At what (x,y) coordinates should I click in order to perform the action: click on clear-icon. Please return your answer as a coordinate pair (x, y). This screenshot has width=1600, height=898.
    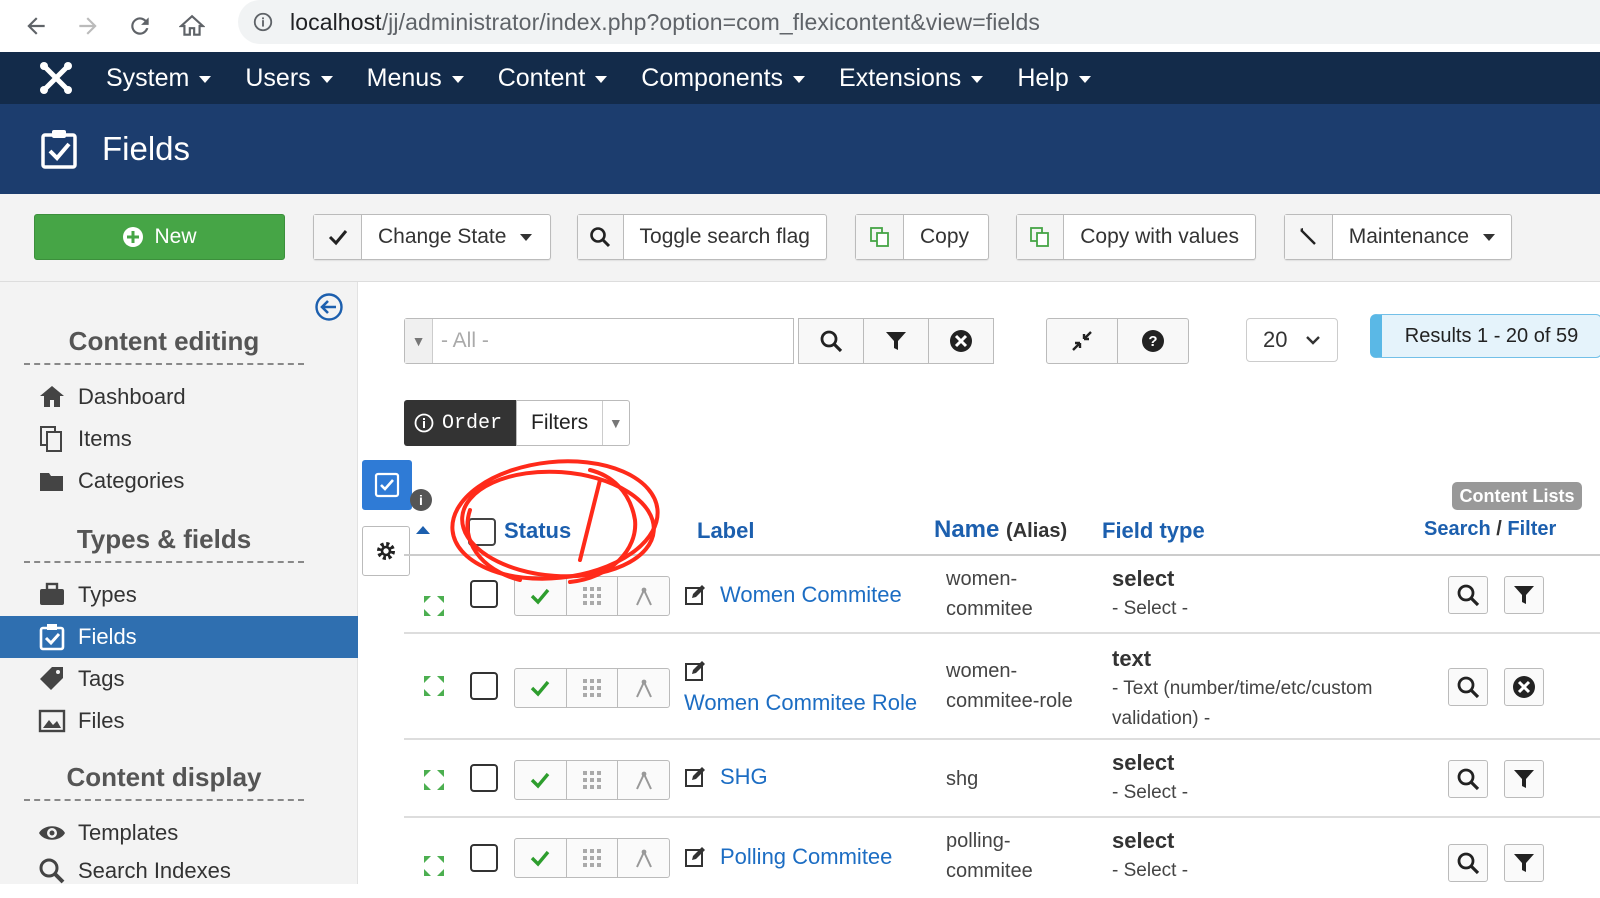
    Looking at the image, I should click on (961, 341).